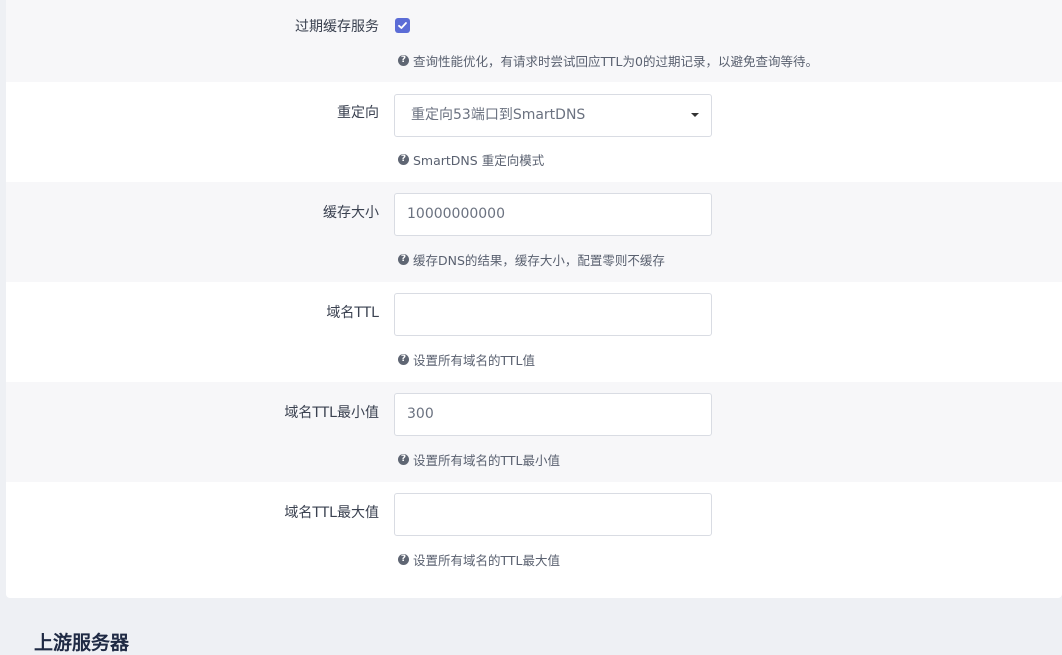 The image size is (1062, 655). What do you see at coordinates (553, 514) in the screenshot?
I see `domain-ttl-max-input` at bounding box center [553, 514].